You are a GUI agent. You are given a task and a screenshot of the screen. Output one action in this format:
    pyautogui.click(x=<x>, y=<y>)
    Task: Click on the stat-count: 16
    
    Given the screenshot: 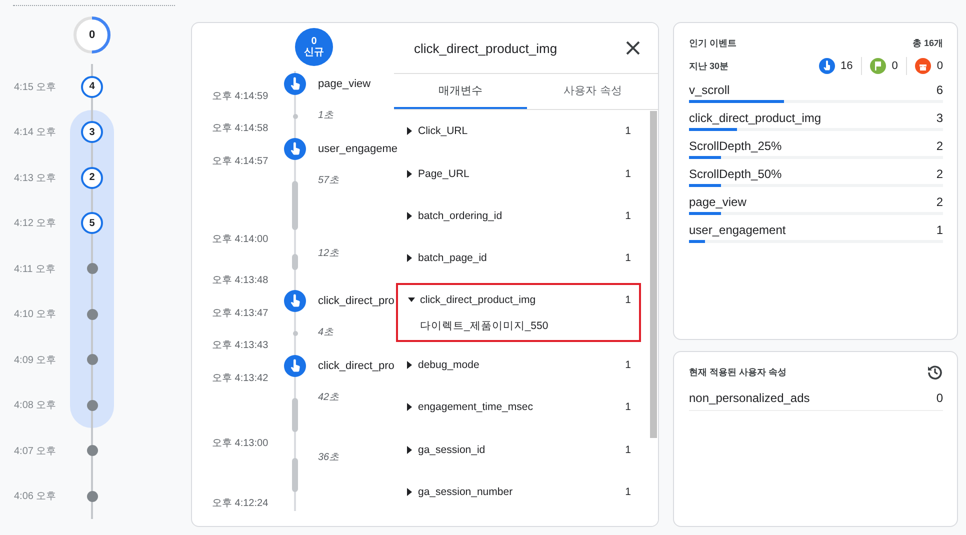 What is the action you would take?
    pyautogui.click(x=846, y=66)
    